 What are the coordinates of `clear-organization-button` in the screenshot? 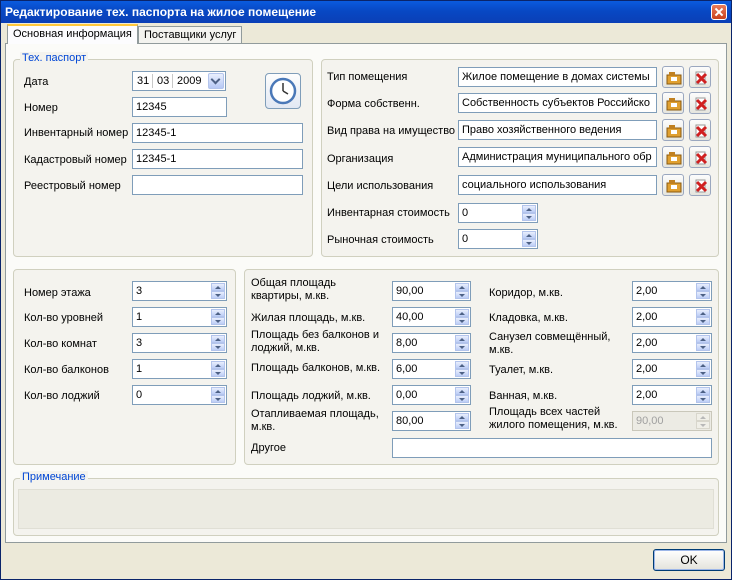 It's located at (700, 157).